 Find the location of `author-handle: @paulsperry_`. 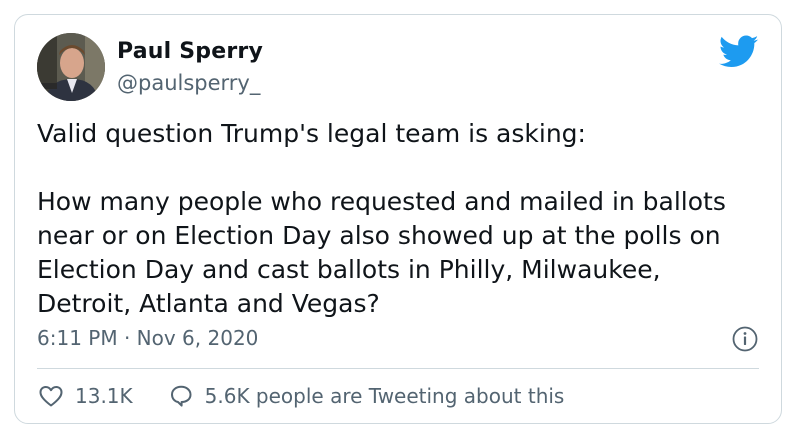

author-handle: @paulsperry_ is located at coordinates (188, 83).